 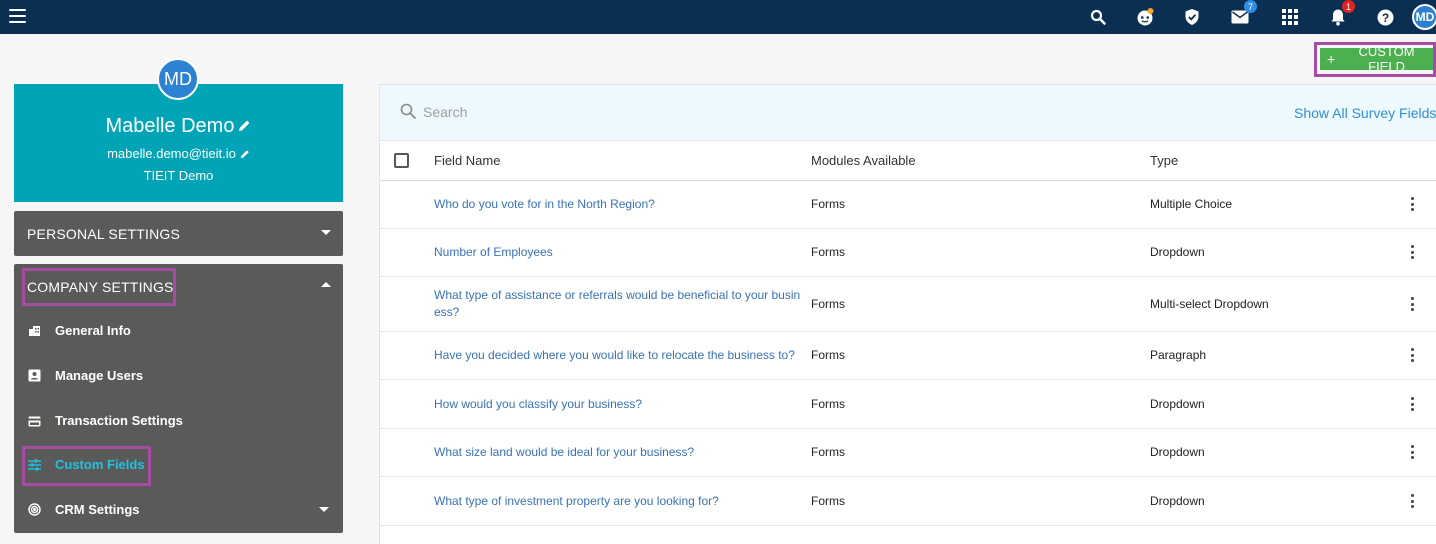 What do you see at coordinates (1250, 6) in the screenshot?
I see `mail-count-badge: 7` at bounding box center [1250, 6].